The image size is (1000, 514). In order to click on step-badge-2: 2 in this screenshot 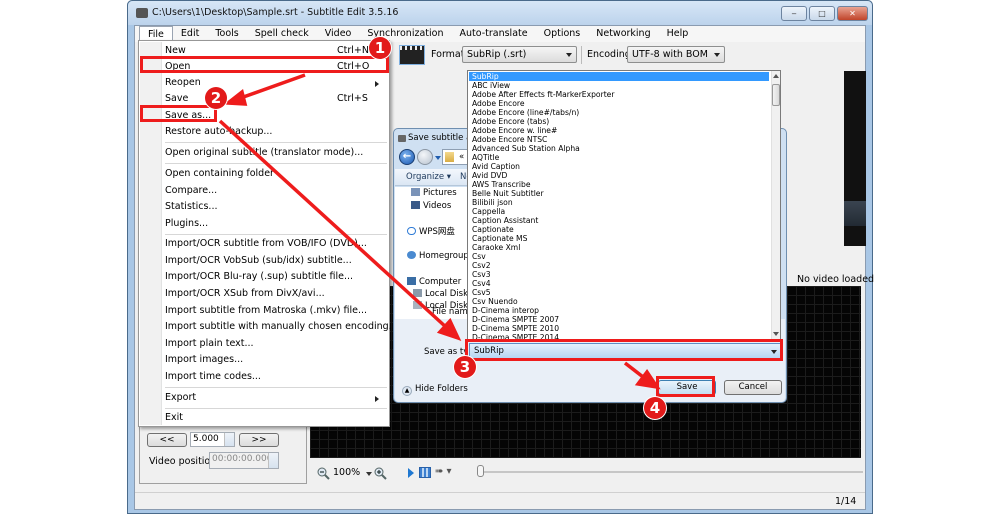, I will do `click(216, 98)`.